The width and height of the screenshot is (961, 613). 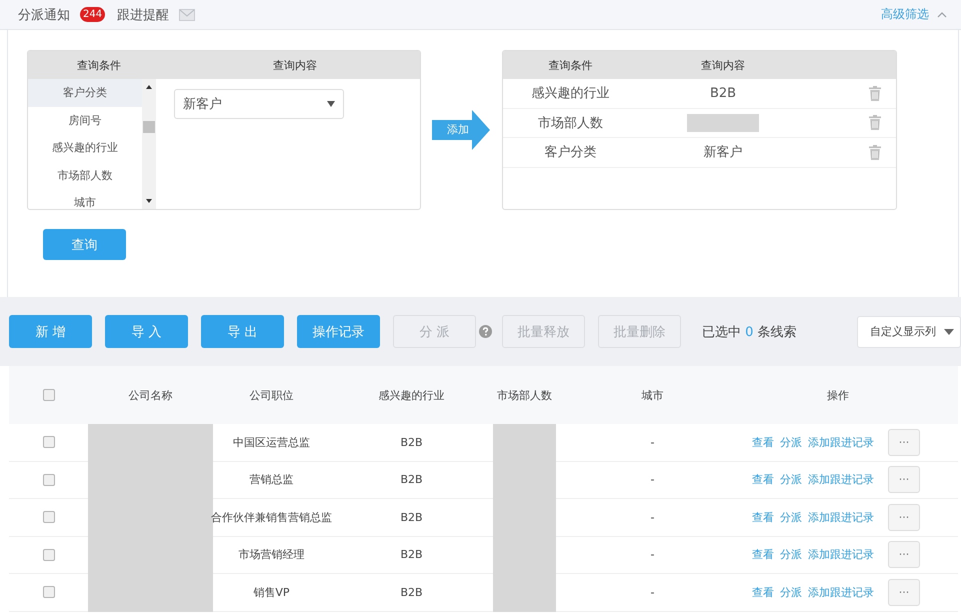 What do you see at coordinates (723, 153) in the screenshot?
I see `condition-value: 新客户` at bounding box center [723, 153].